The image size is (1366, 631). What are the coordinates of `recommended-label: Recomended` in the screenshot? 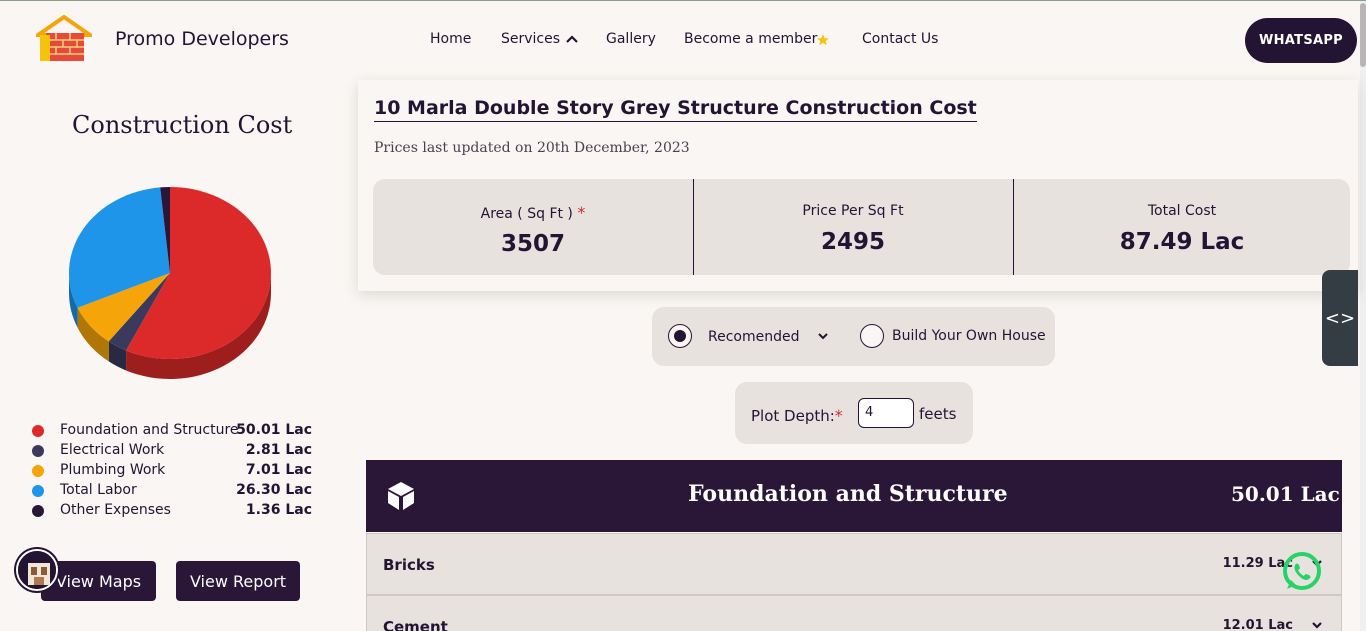 It's located at (754, 337).